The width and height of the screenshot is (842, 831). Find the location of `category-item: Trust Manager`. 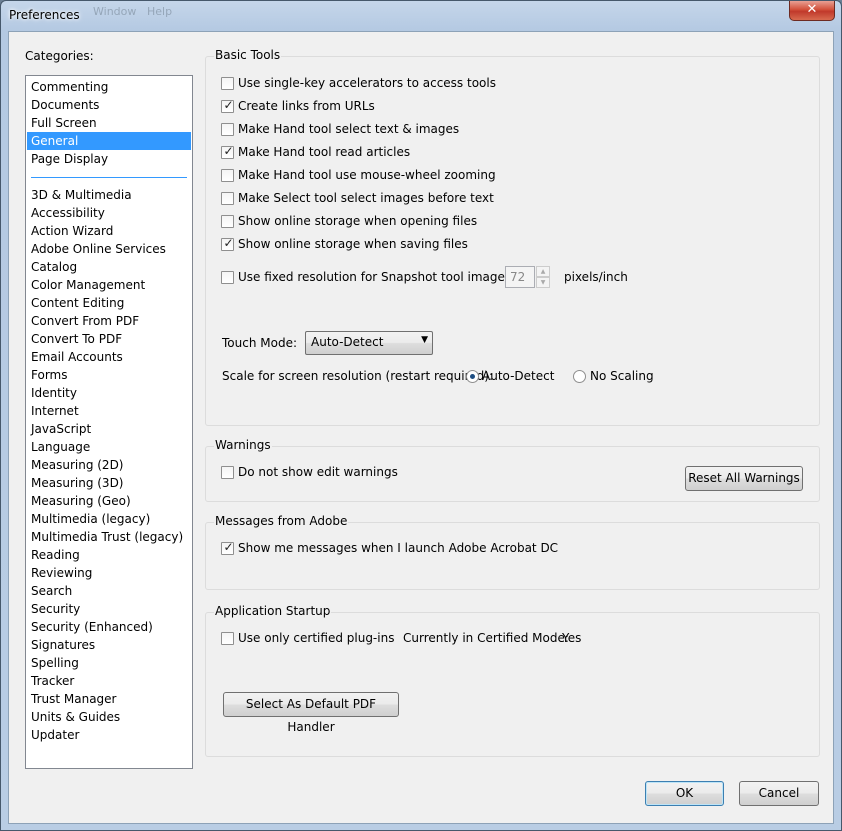

category-item: Trust Manager is located at coordinates (109, 699).